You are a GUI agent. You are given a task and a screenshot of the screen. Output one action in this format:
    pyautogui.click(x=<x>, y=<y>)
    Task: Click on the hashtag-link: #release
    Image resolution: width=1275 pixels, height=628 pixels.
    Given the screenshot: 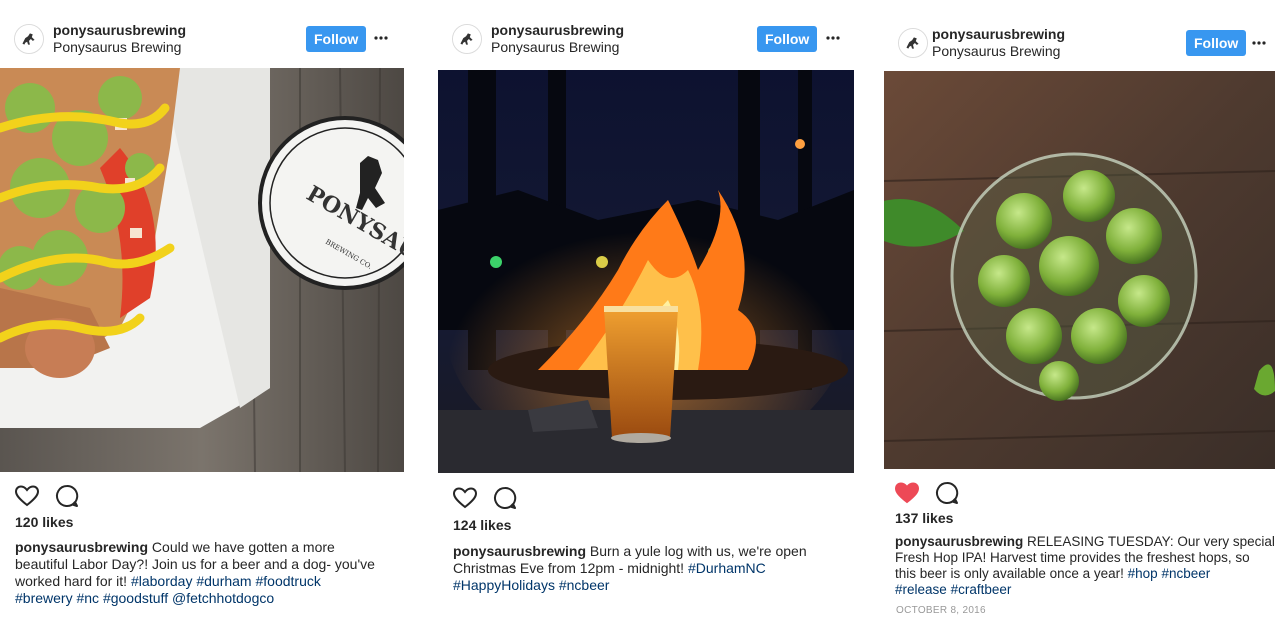 What is the action you would take?
    pyautogui.click(x=921, y=589)
    